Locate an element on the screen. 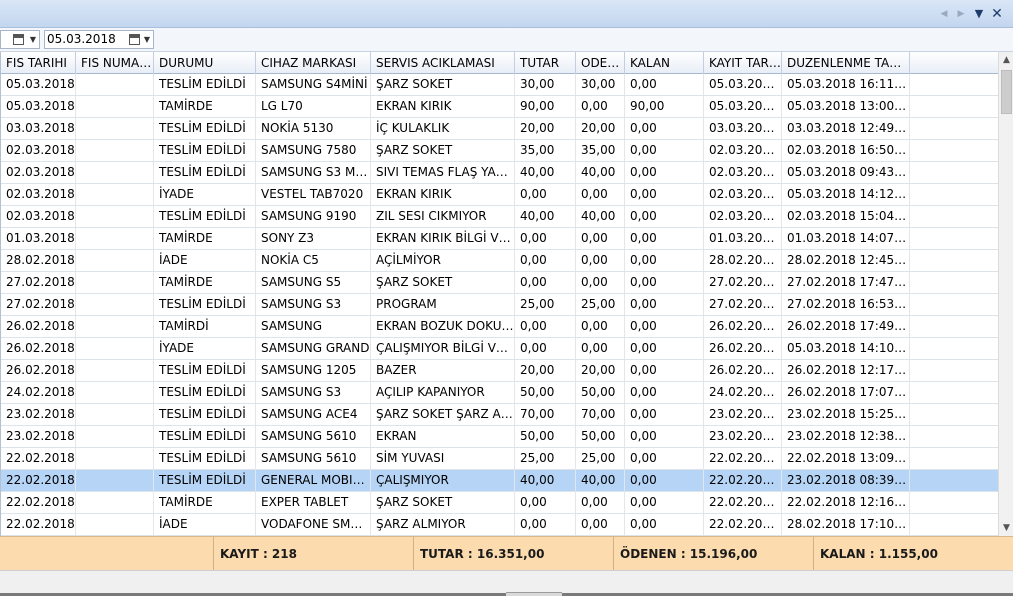 This screenshot has height=596, width=1013. cell-cihaz-markasi: SAMSUNG 7580 is located at coordinates (313, 150).